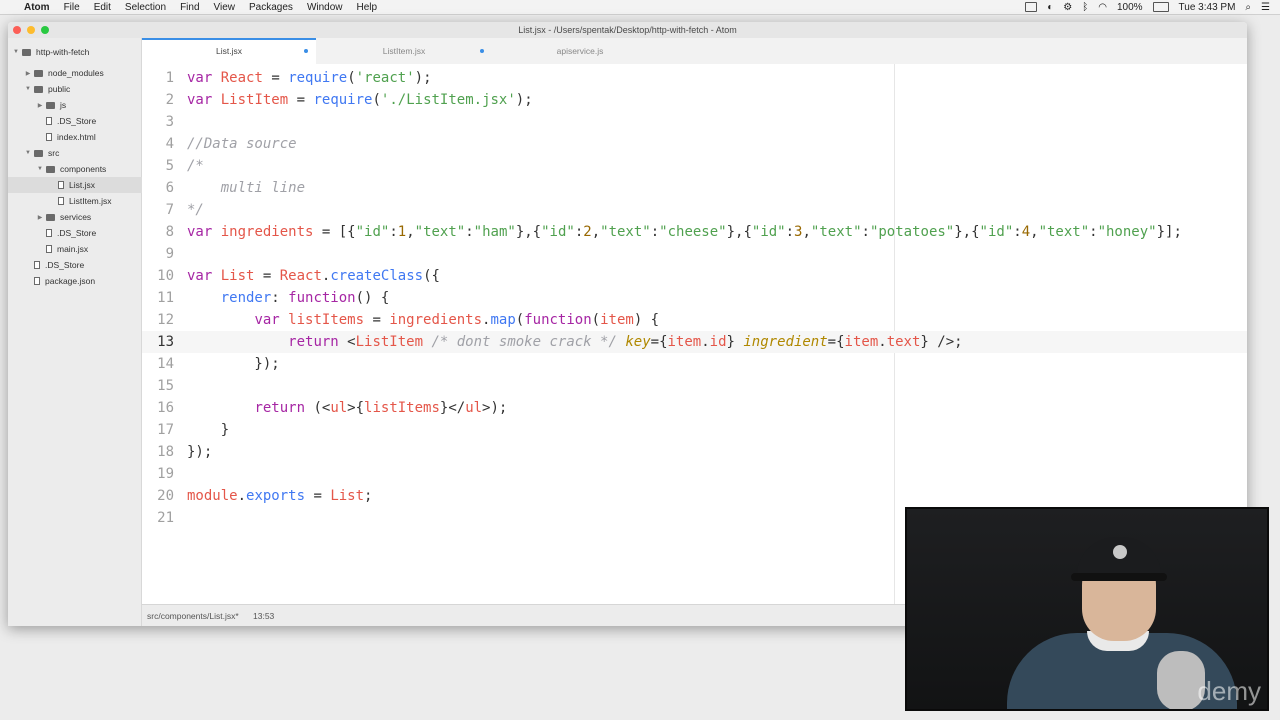 The width and height of the screenshot is (1280, 720). What do you see at coordinates (40, 217) in the screenshot?
I see `chevron-right-icon: ▶` at bounding box center [40, 217].